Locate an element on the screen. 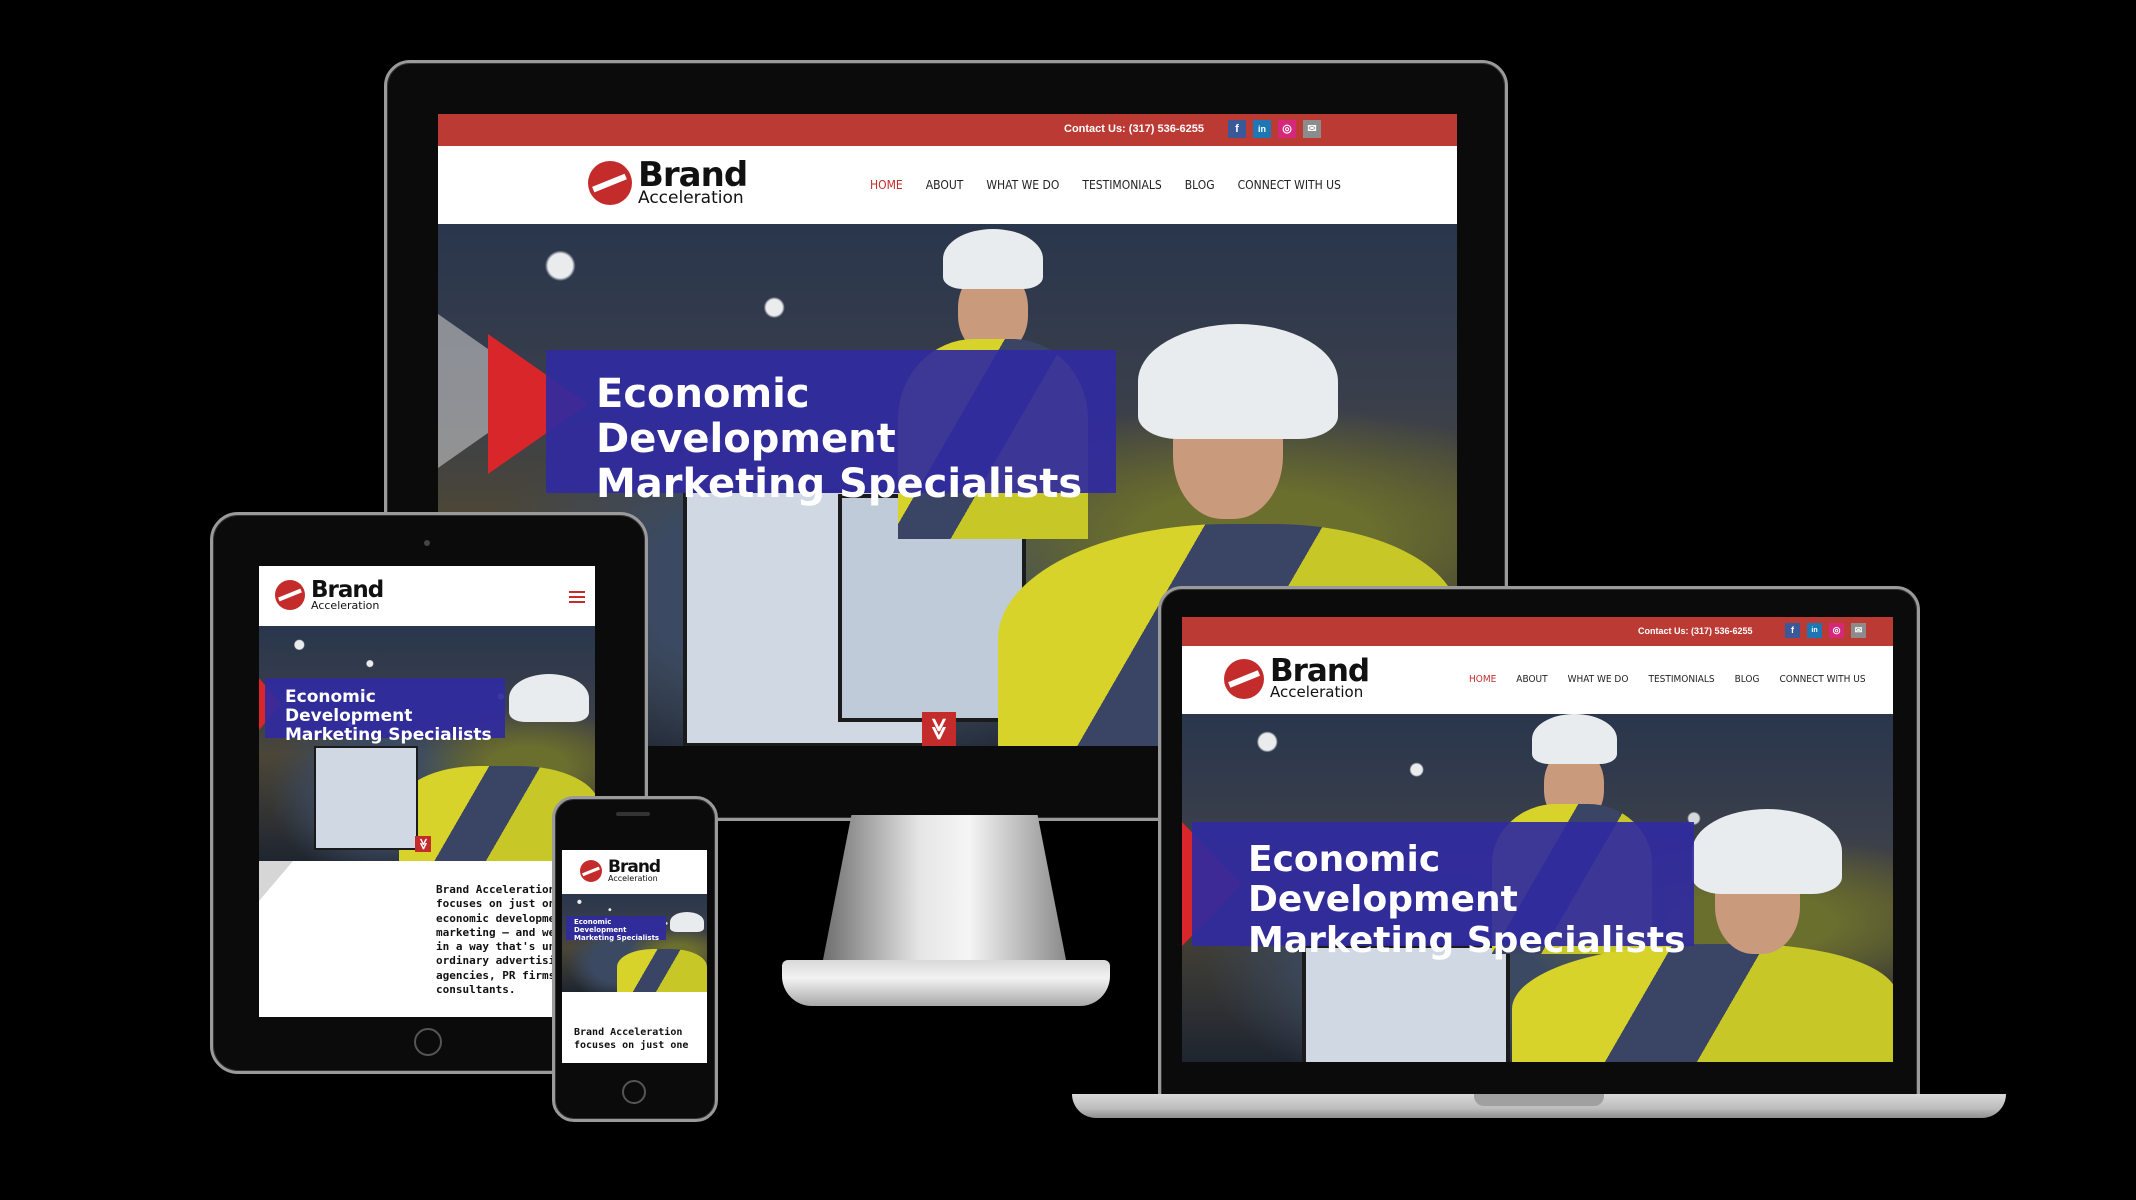 The height and width of the screenshot is (1200, 2136). laptop-social-links: f in ◎ ✉ is located at coordinates (1825, 630).